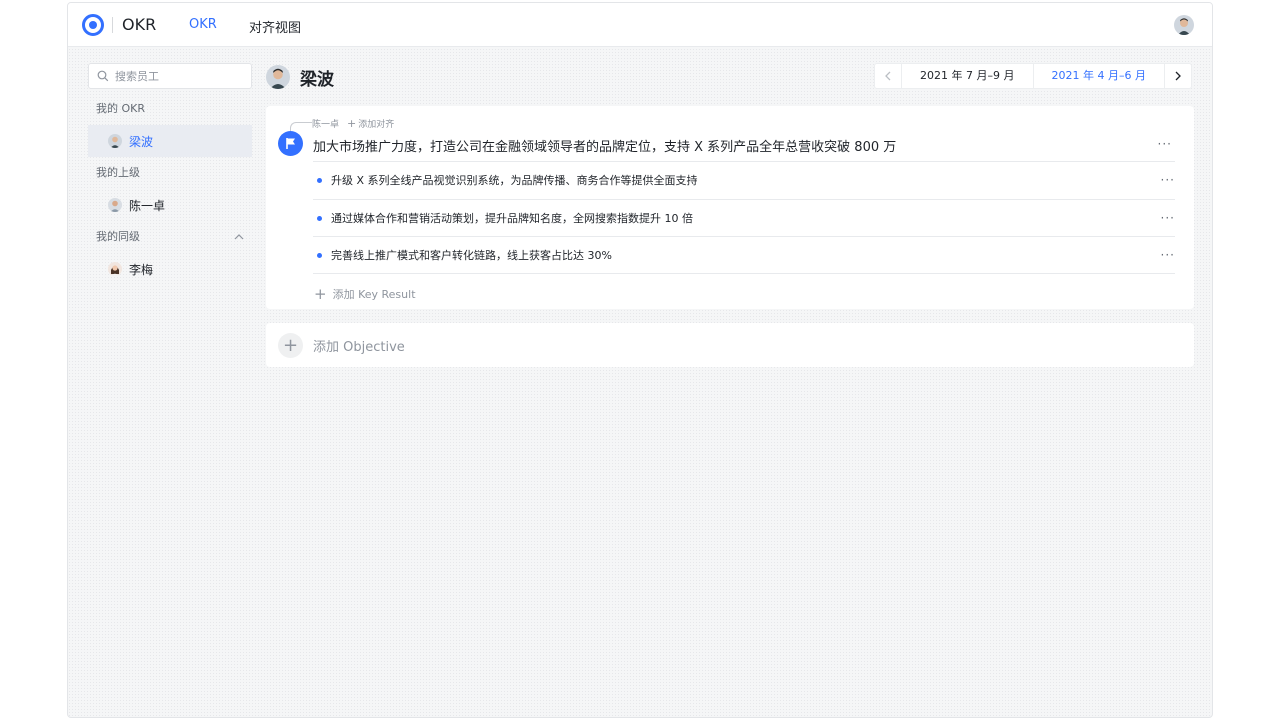 This screenshot has height=720, width=1280. I want to click on logo-divider, so click(112, 25).